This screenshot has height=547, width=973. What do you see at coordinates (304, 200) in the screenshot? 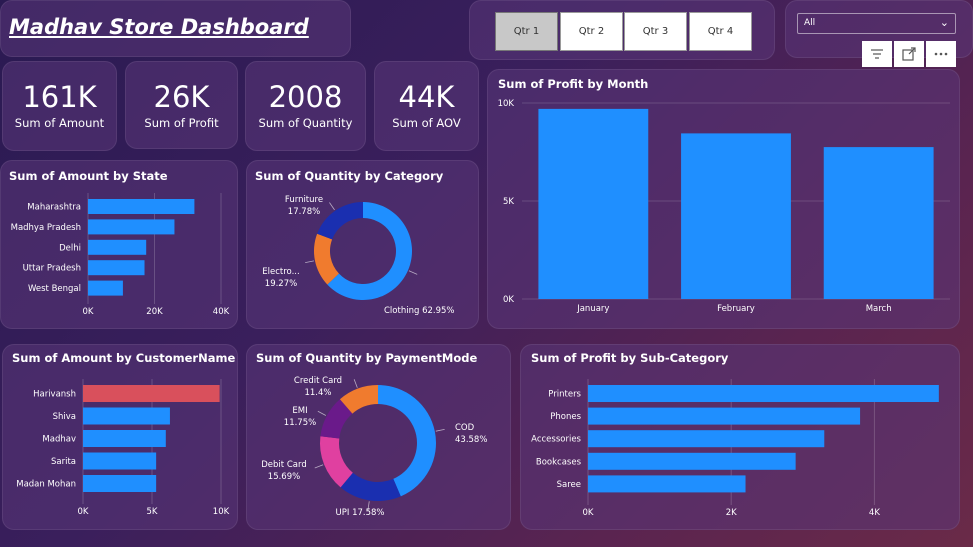
I see `slice-label: Furniture` at bounding box center [304, 200].